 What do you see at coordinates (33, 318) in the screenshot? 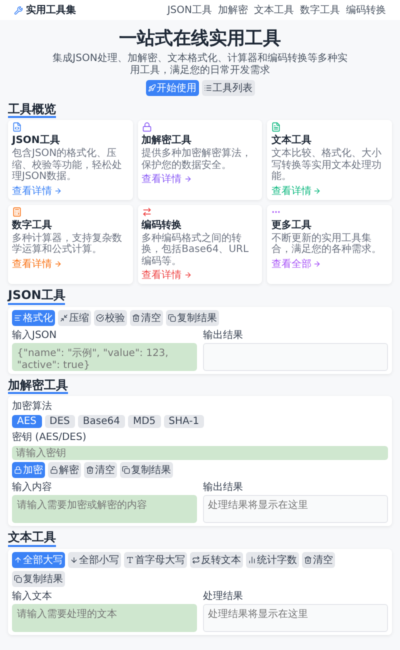
I see `tool-button: 格式化` at bounding box center [33, 318].